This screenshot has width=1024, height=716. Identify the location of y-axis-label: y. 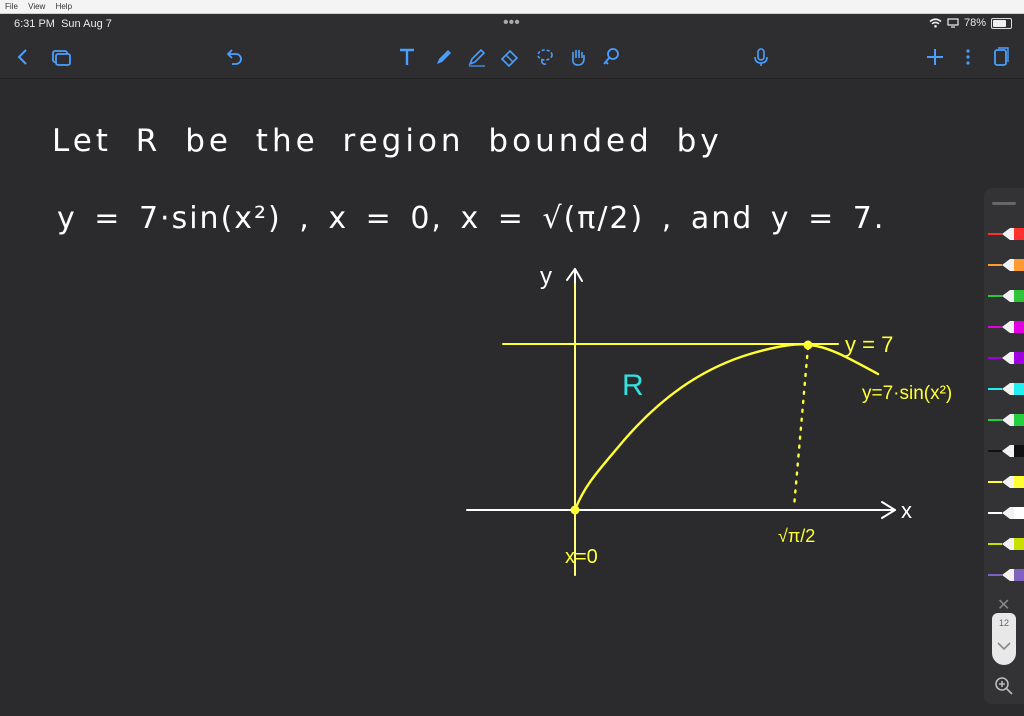
(546, 276).